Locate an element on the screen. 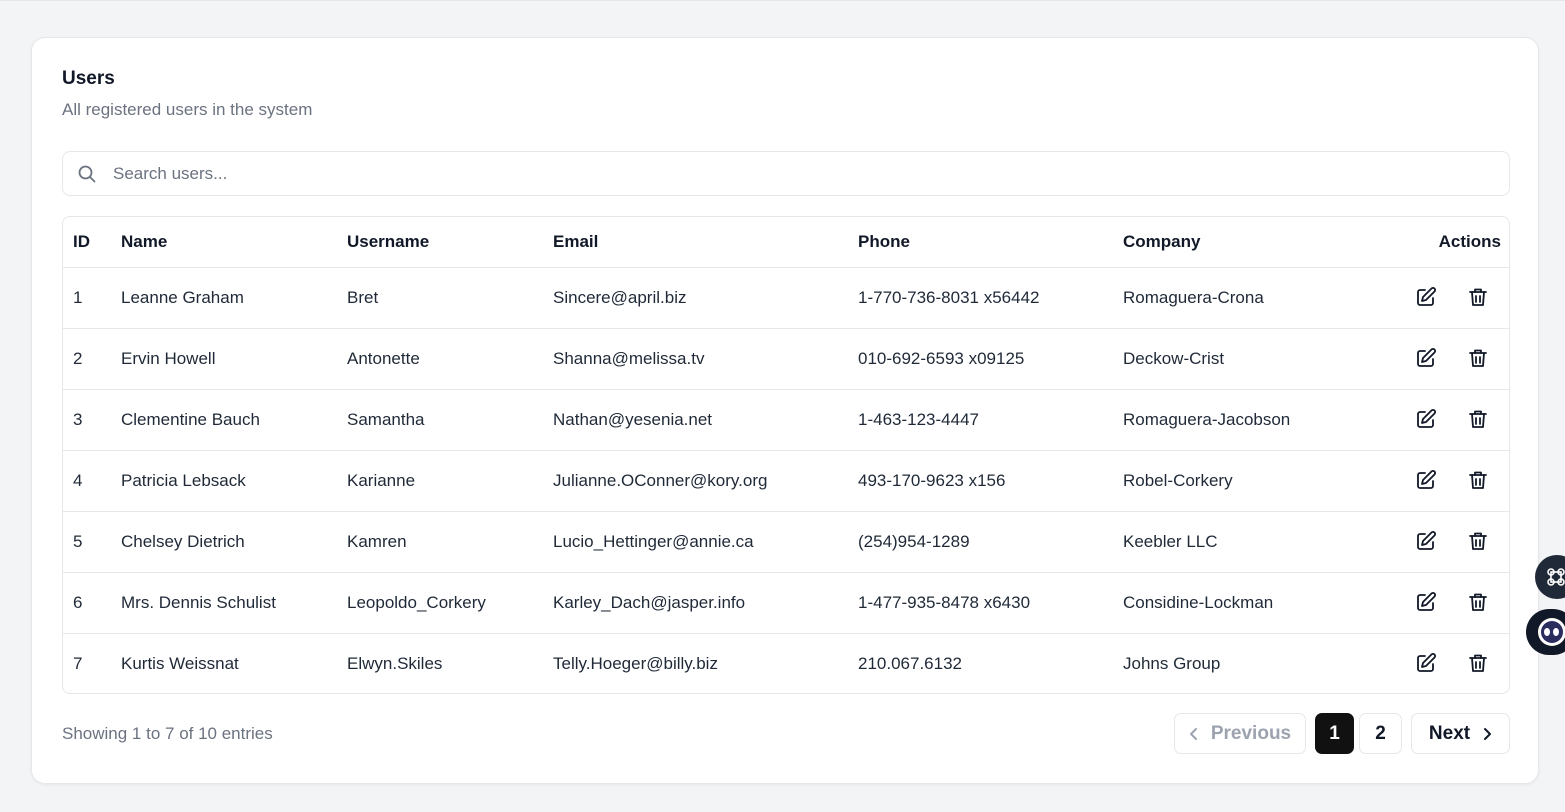 This screenshot has width=1565, height=812. cell-phone: 493-170-9623 x156 is located at coordinates (980, 480).